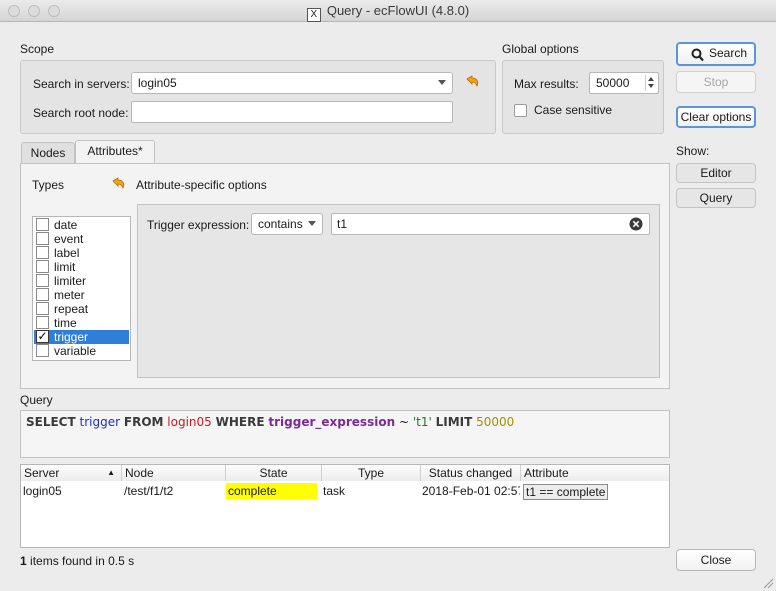 This screenshot has height=591, width=776. I want to click on attribute-options-label: Attribute-specific options, so click(201, 185).